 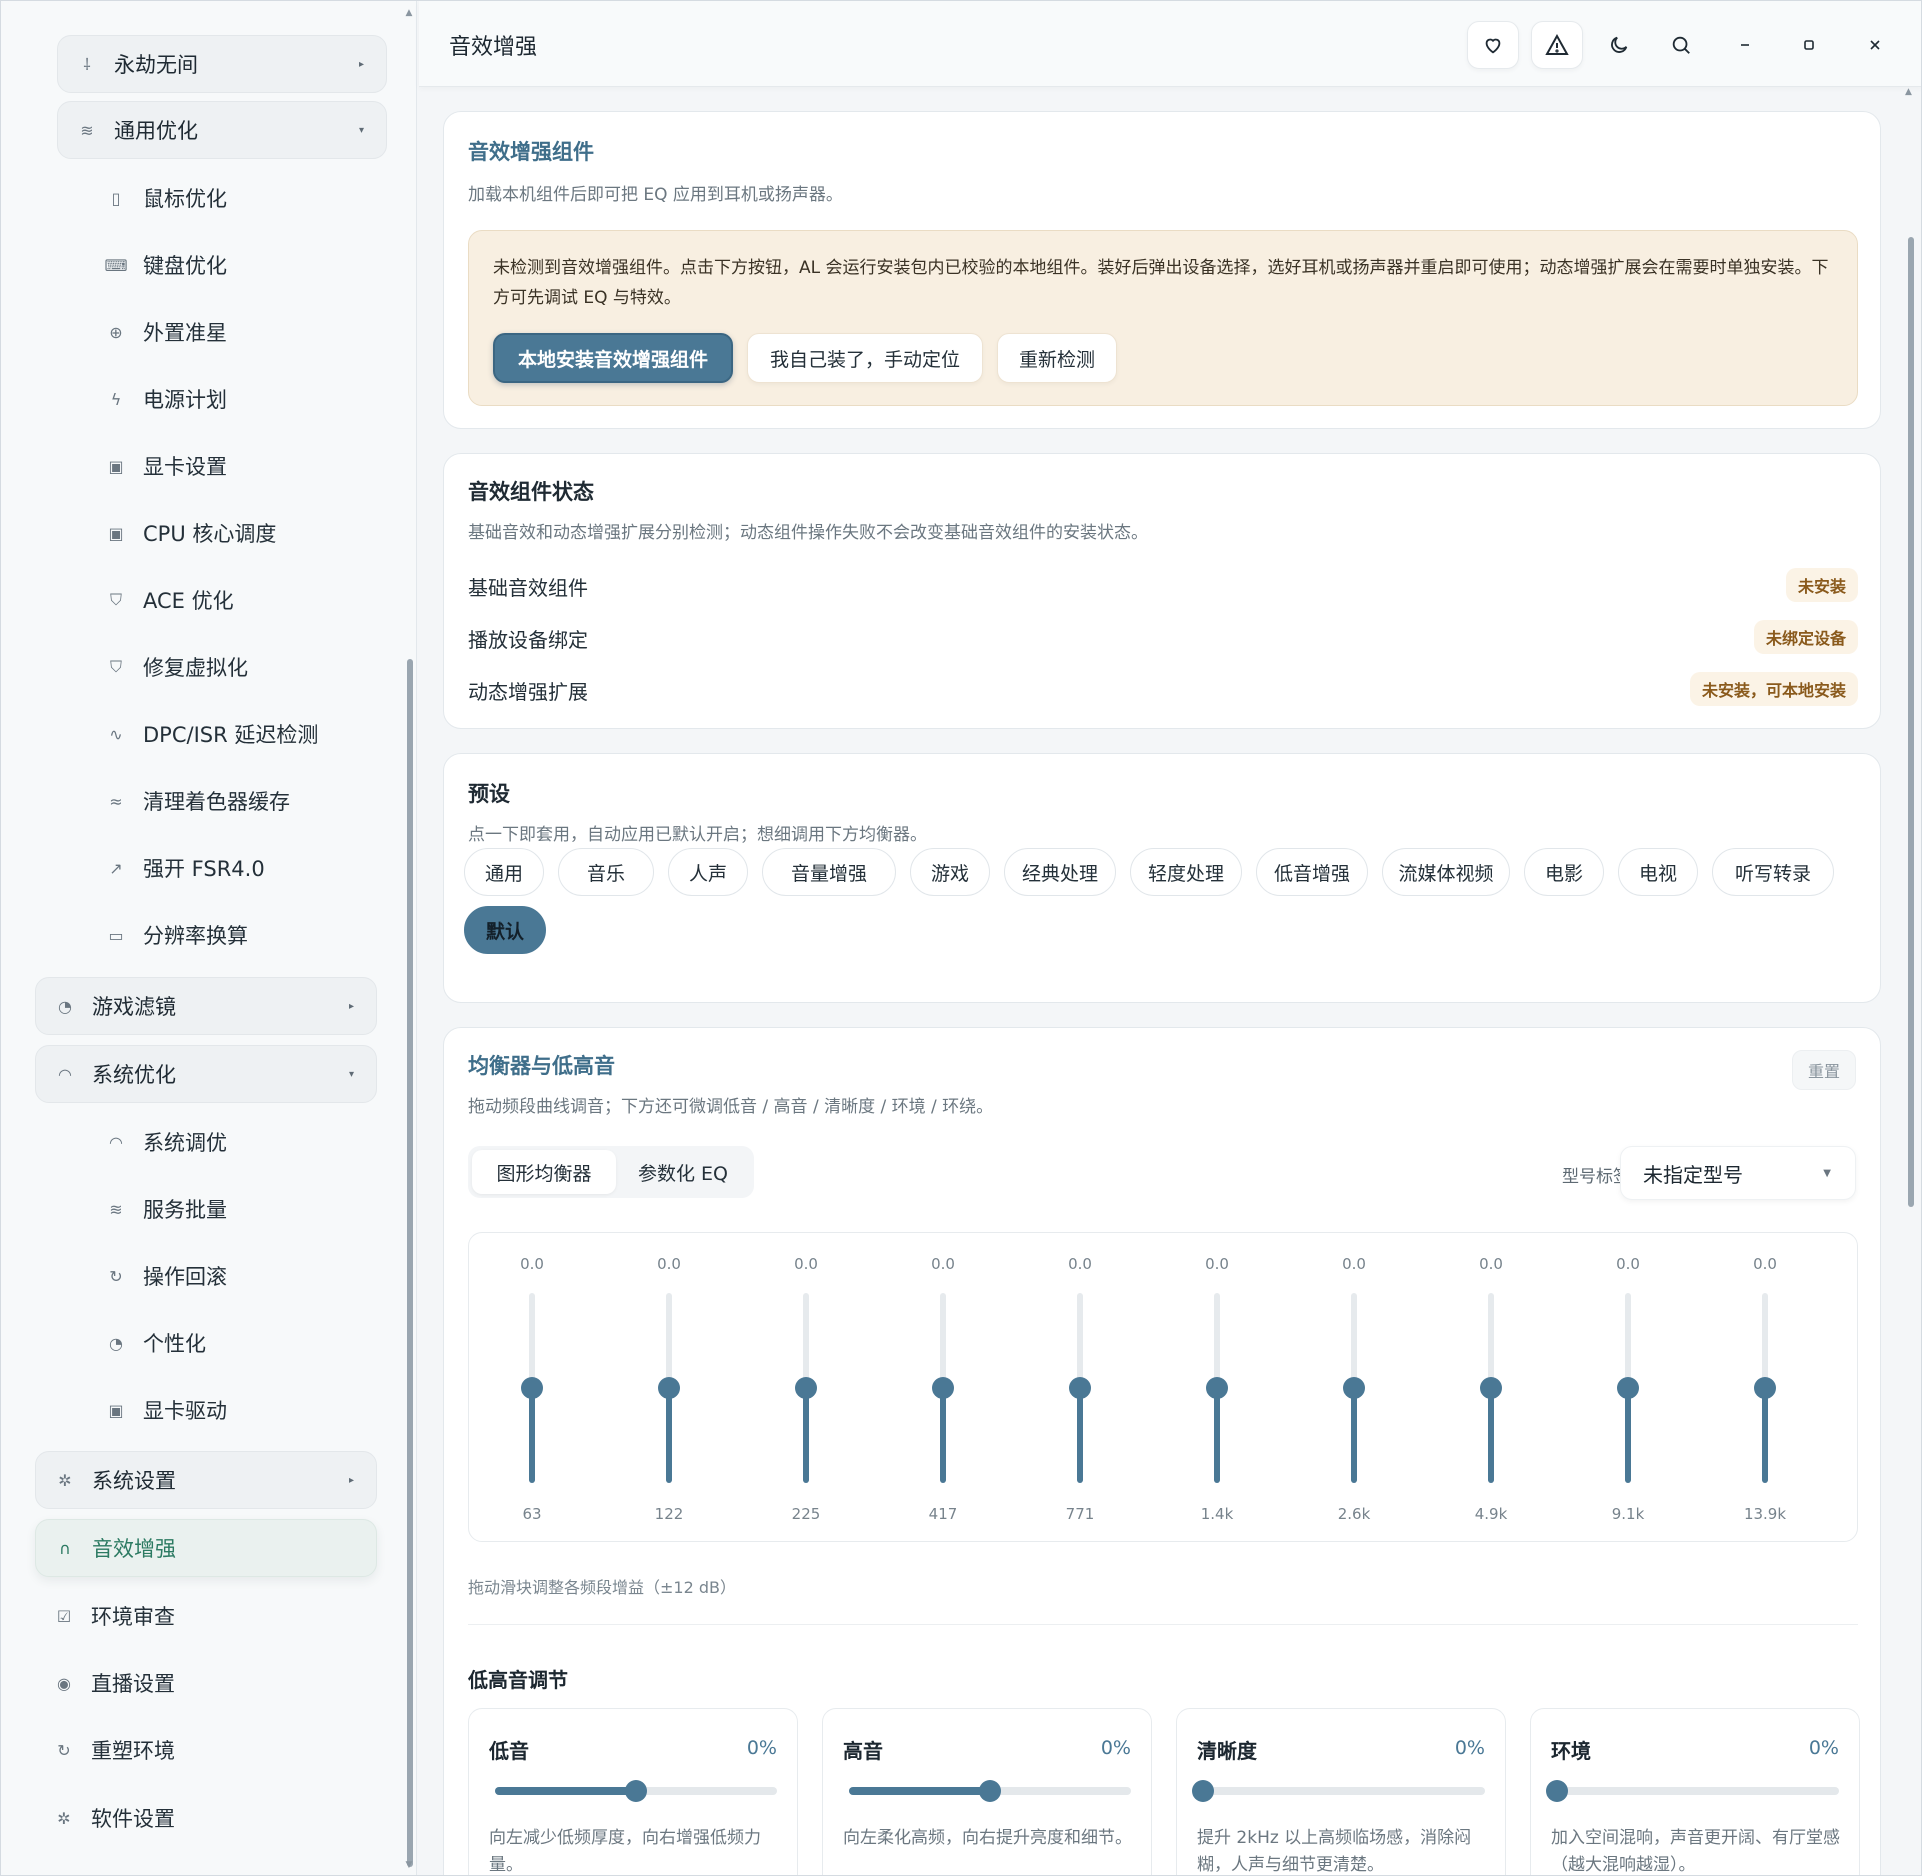 I want to click on main-scrollbar: ▲, so click(x=1910, y=981).